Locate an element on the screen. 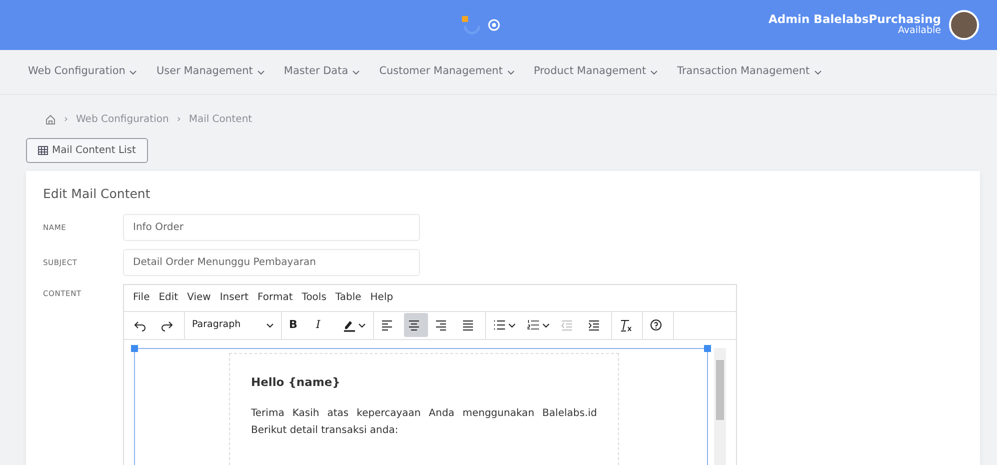  logo-icon is located at coordinates (470, 25).